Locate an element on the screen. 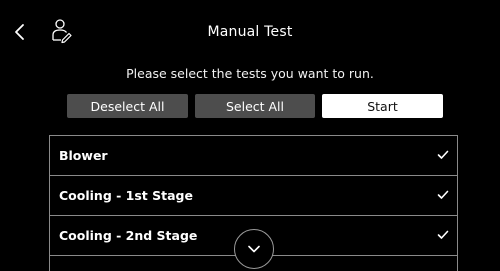 This screenshot has width=500, height=271. test-label: Cooling - 1st Stage is located at coordinates (126, 195).